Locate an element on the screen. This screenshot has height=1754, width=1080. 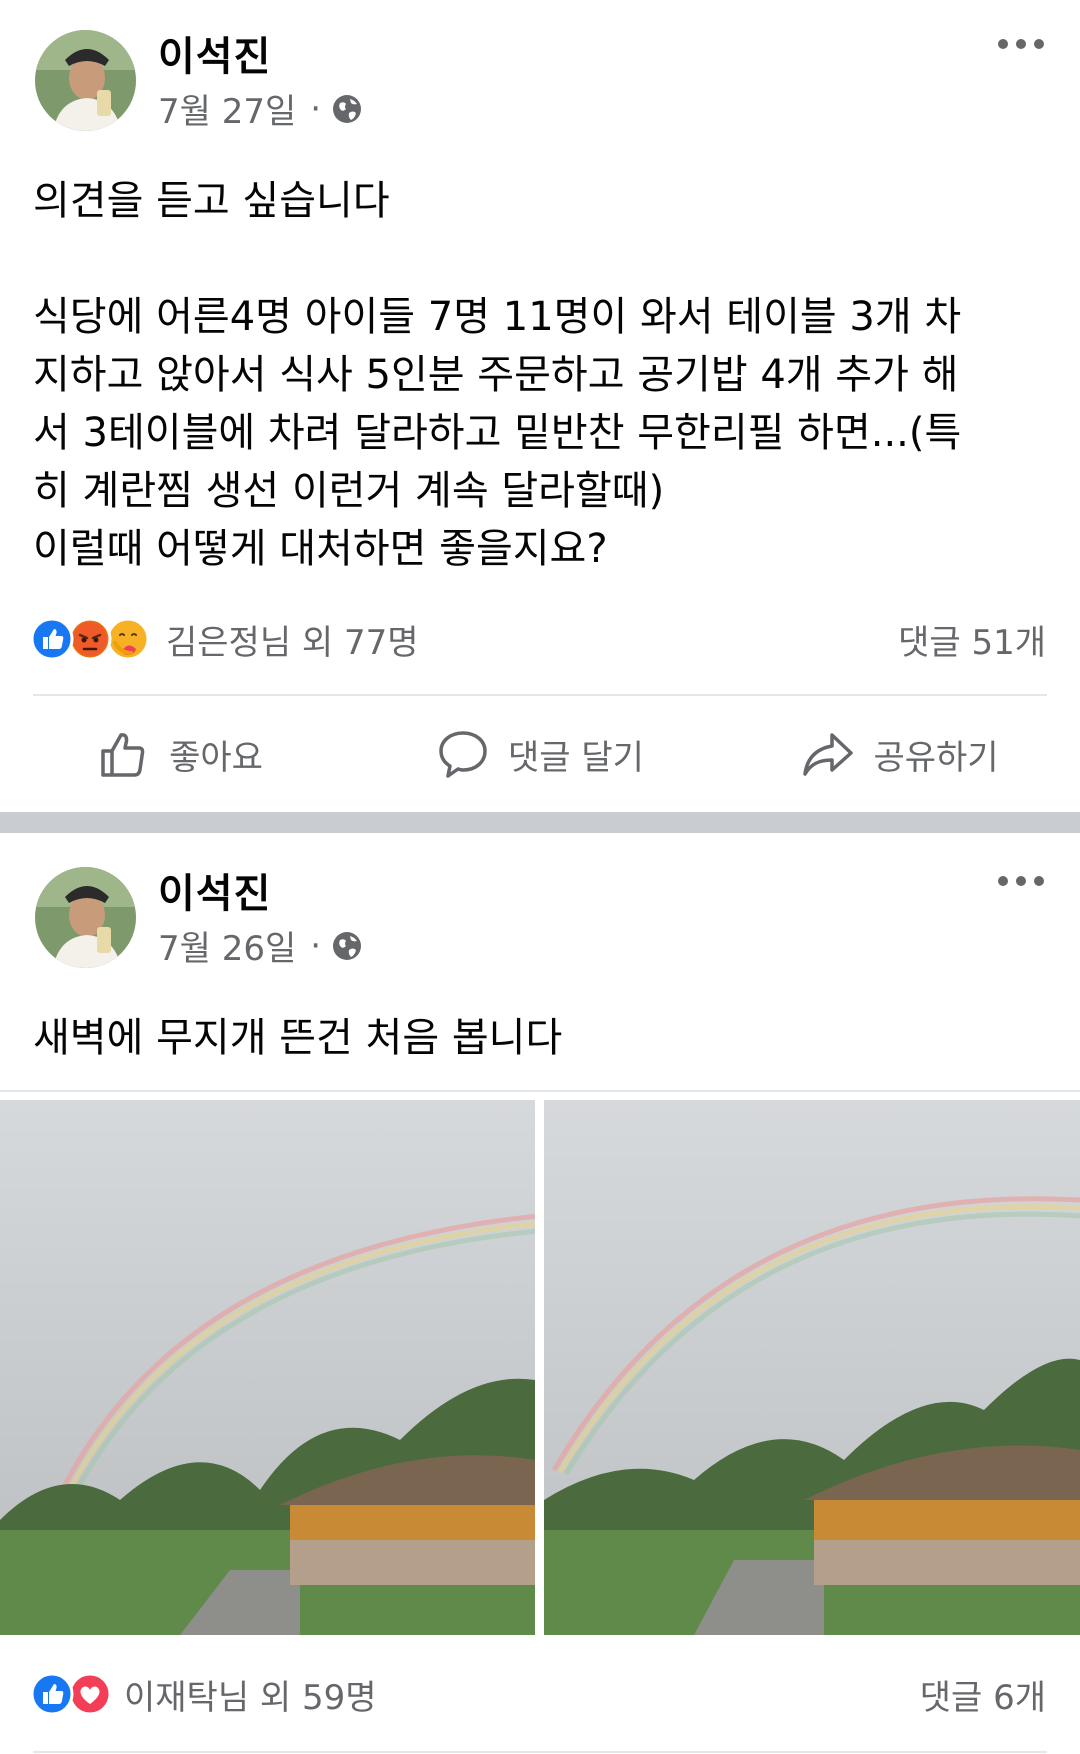
angry-reaction-icon is located at coordinates (90, 639).